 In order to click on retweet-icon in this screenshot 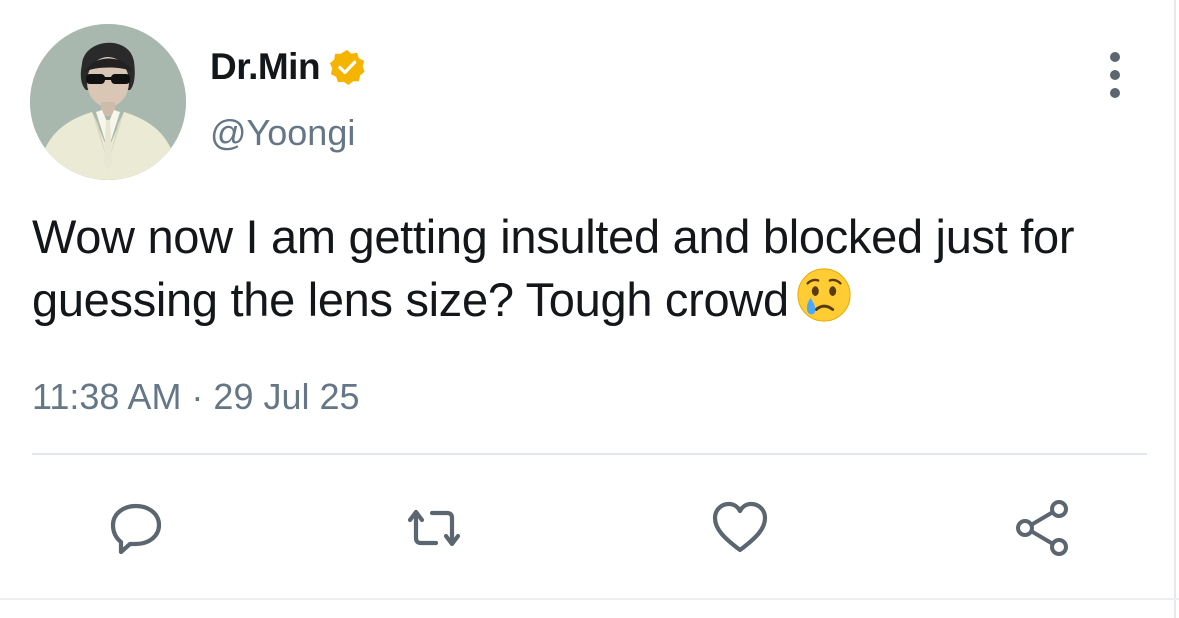, I will do `click(434, 528)`.